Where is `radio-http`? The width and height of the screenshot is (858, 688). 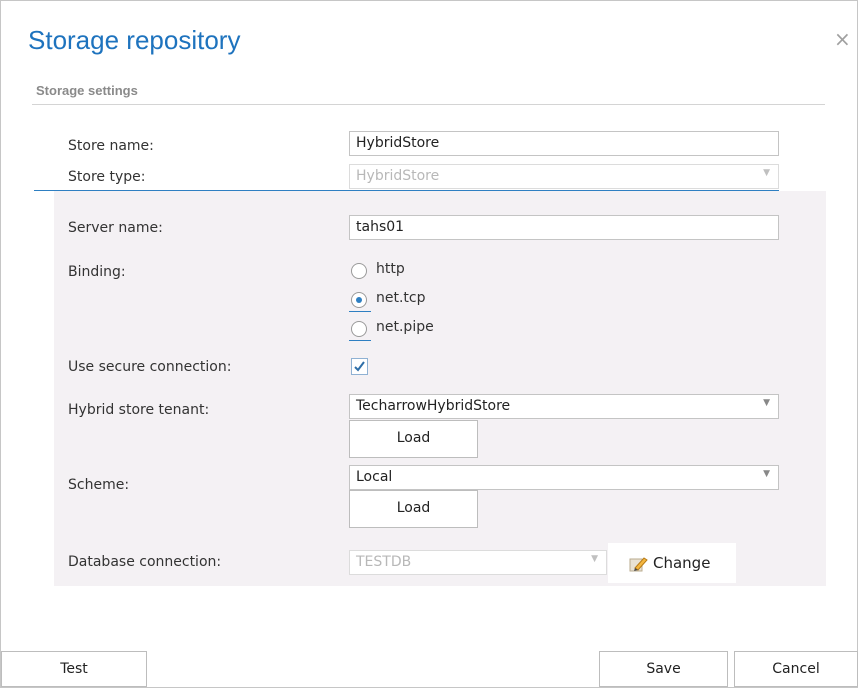
radio-http is located at coordinates (359, 271).